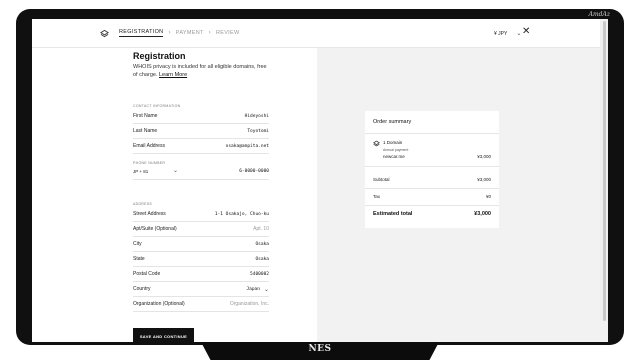 The height and width of the screenshot is (360, 640). I want to click on domain-name: newcar.me, so click(394, 156).